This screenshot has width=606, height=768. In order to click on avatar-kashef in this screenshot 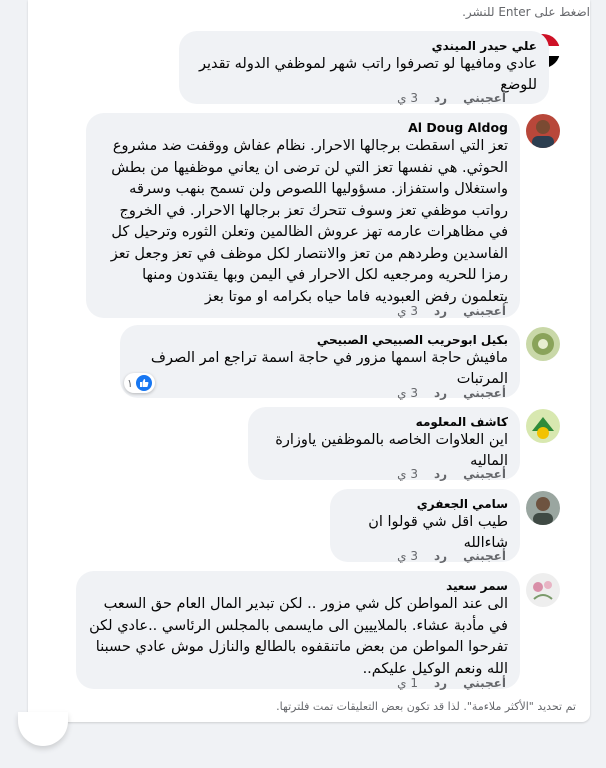, I will do `click(543, 426)`.